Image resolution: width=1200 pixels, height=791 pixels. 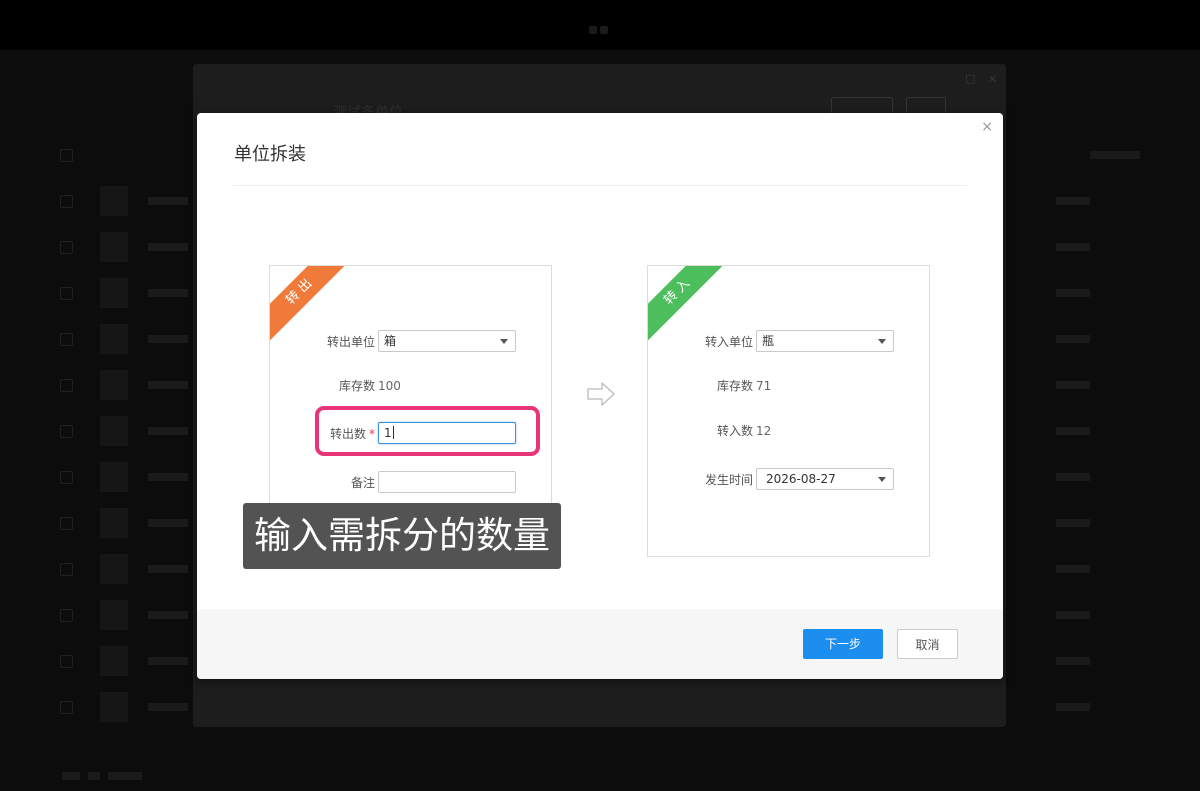 I want to click on next-step-button: 下一步, so click(x=843, y=644).